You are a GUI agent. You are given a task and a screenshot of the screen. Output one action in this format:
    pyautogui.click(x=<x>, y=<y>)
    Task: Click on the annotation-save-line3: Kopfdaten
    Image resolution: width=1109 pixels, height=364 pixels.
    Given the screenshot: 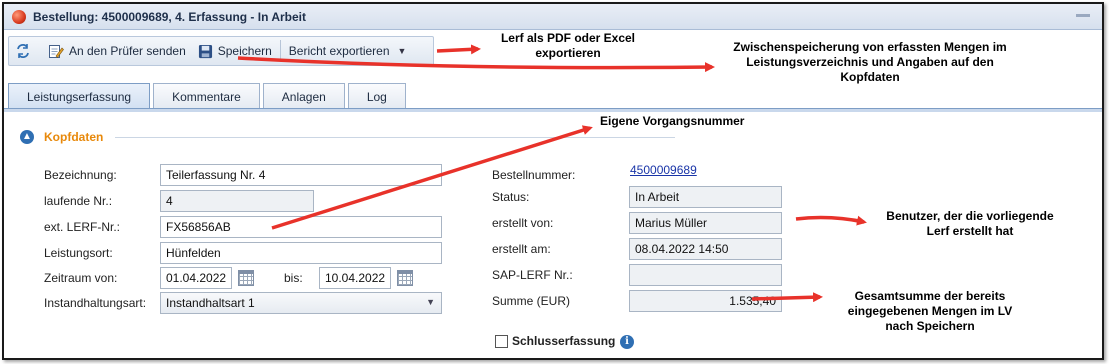 What is the action you would take?
    pyautogui.click(x=870, y=77)
    